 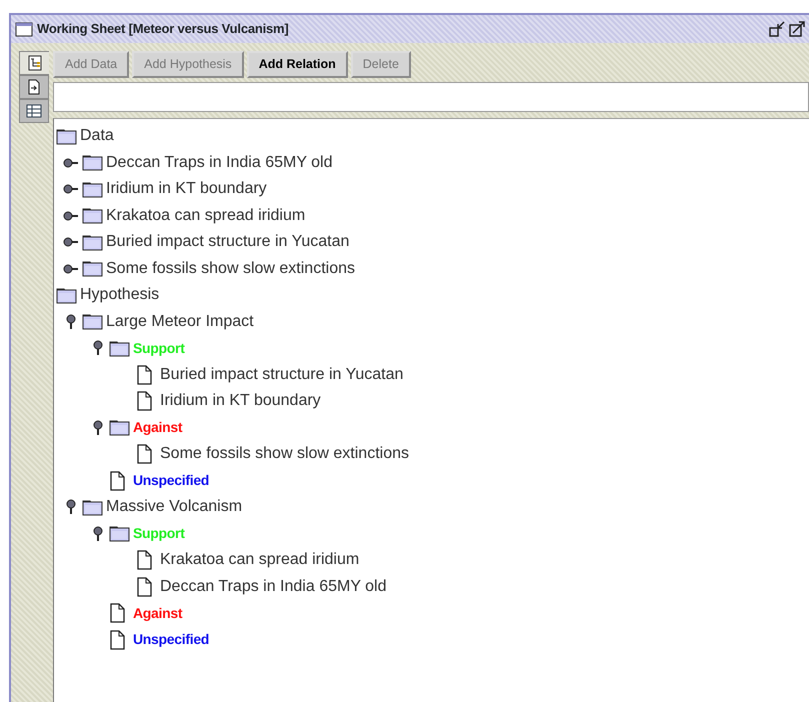 I want to click on maximize-icon, so click(x=797, y=29).